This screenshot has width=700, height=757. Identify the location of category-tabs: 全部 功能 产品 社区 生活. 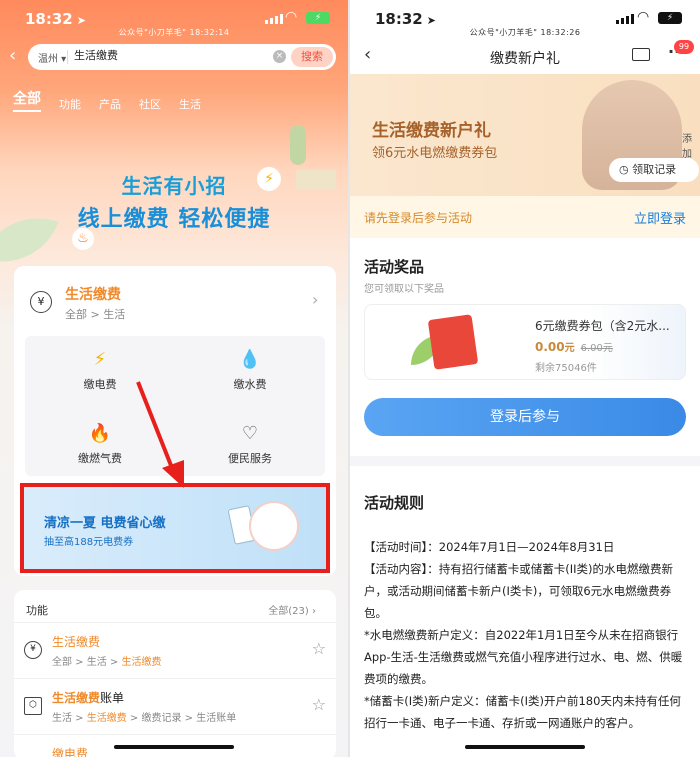
(107, 100).